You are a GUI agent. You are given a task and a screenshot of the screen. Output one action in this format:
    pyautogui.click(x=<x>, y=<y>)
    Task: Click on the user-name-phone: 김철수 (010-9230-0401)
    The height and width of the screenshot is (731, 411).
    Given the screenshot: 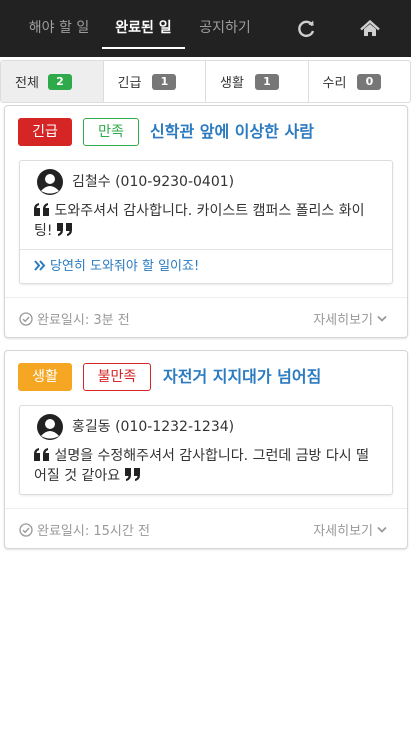 What is the action you would take?
    pyautogui.click(x=153, y=182)
    